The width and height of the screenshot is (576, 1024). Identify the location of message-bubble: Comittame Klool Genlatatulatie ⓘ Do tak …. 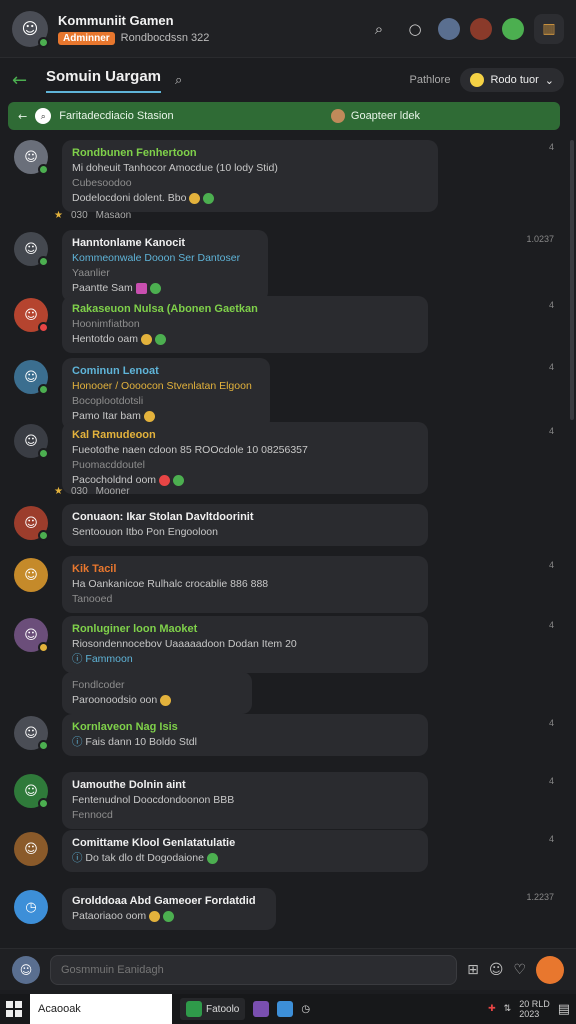
(245, 851).